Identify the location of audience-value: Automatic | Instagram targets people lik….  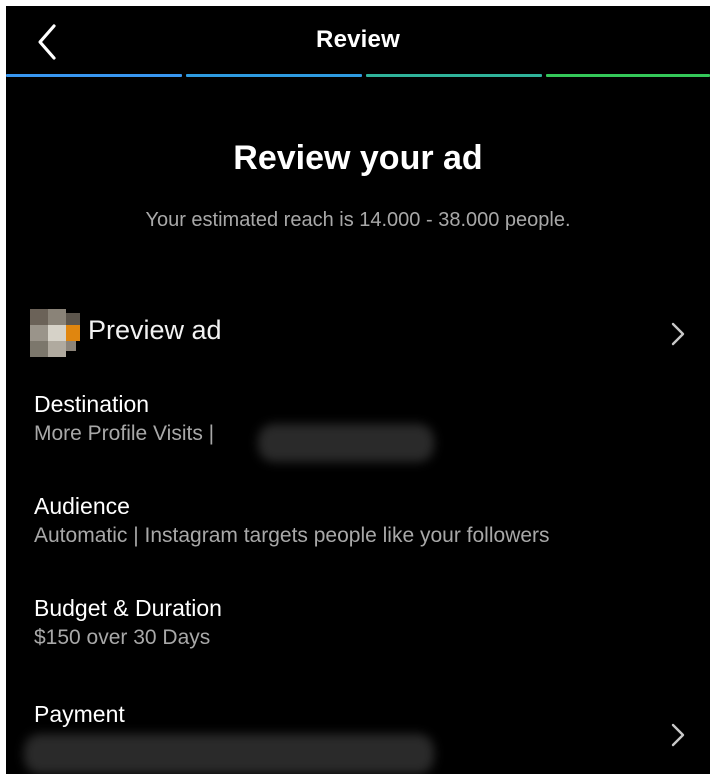
(292, 535).